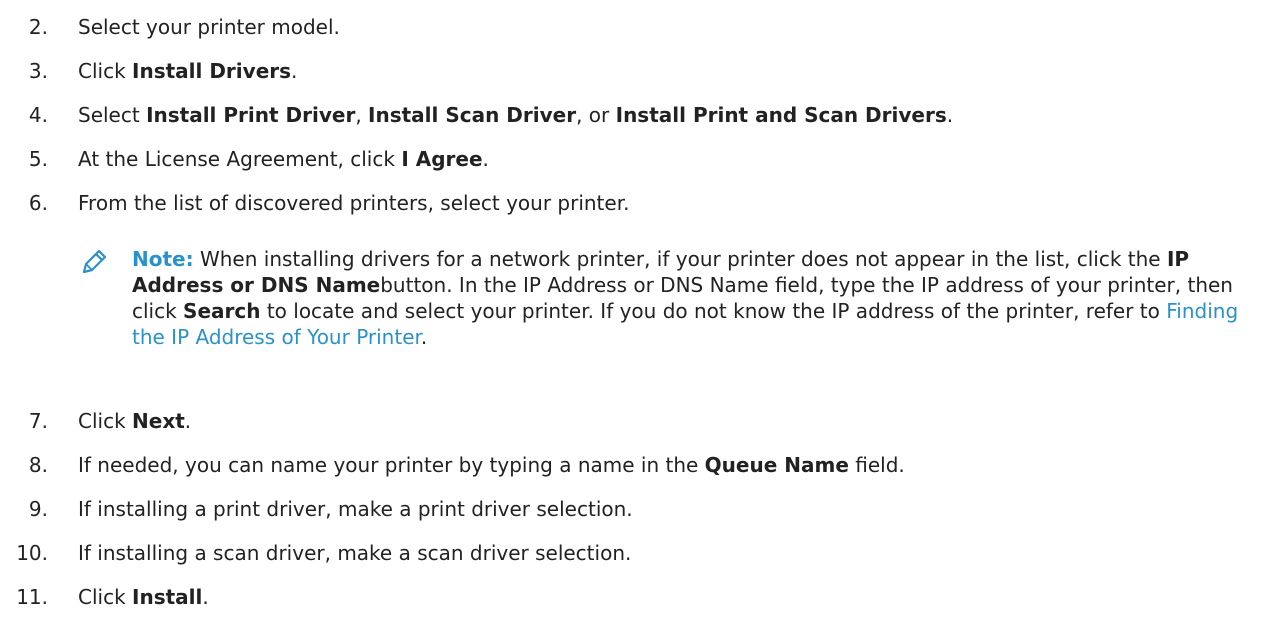 This screenshot has height=620, width=1268. Describe the element at coordinates (38, 71) in the screenshot. I see `step-number: 3.` at that location.